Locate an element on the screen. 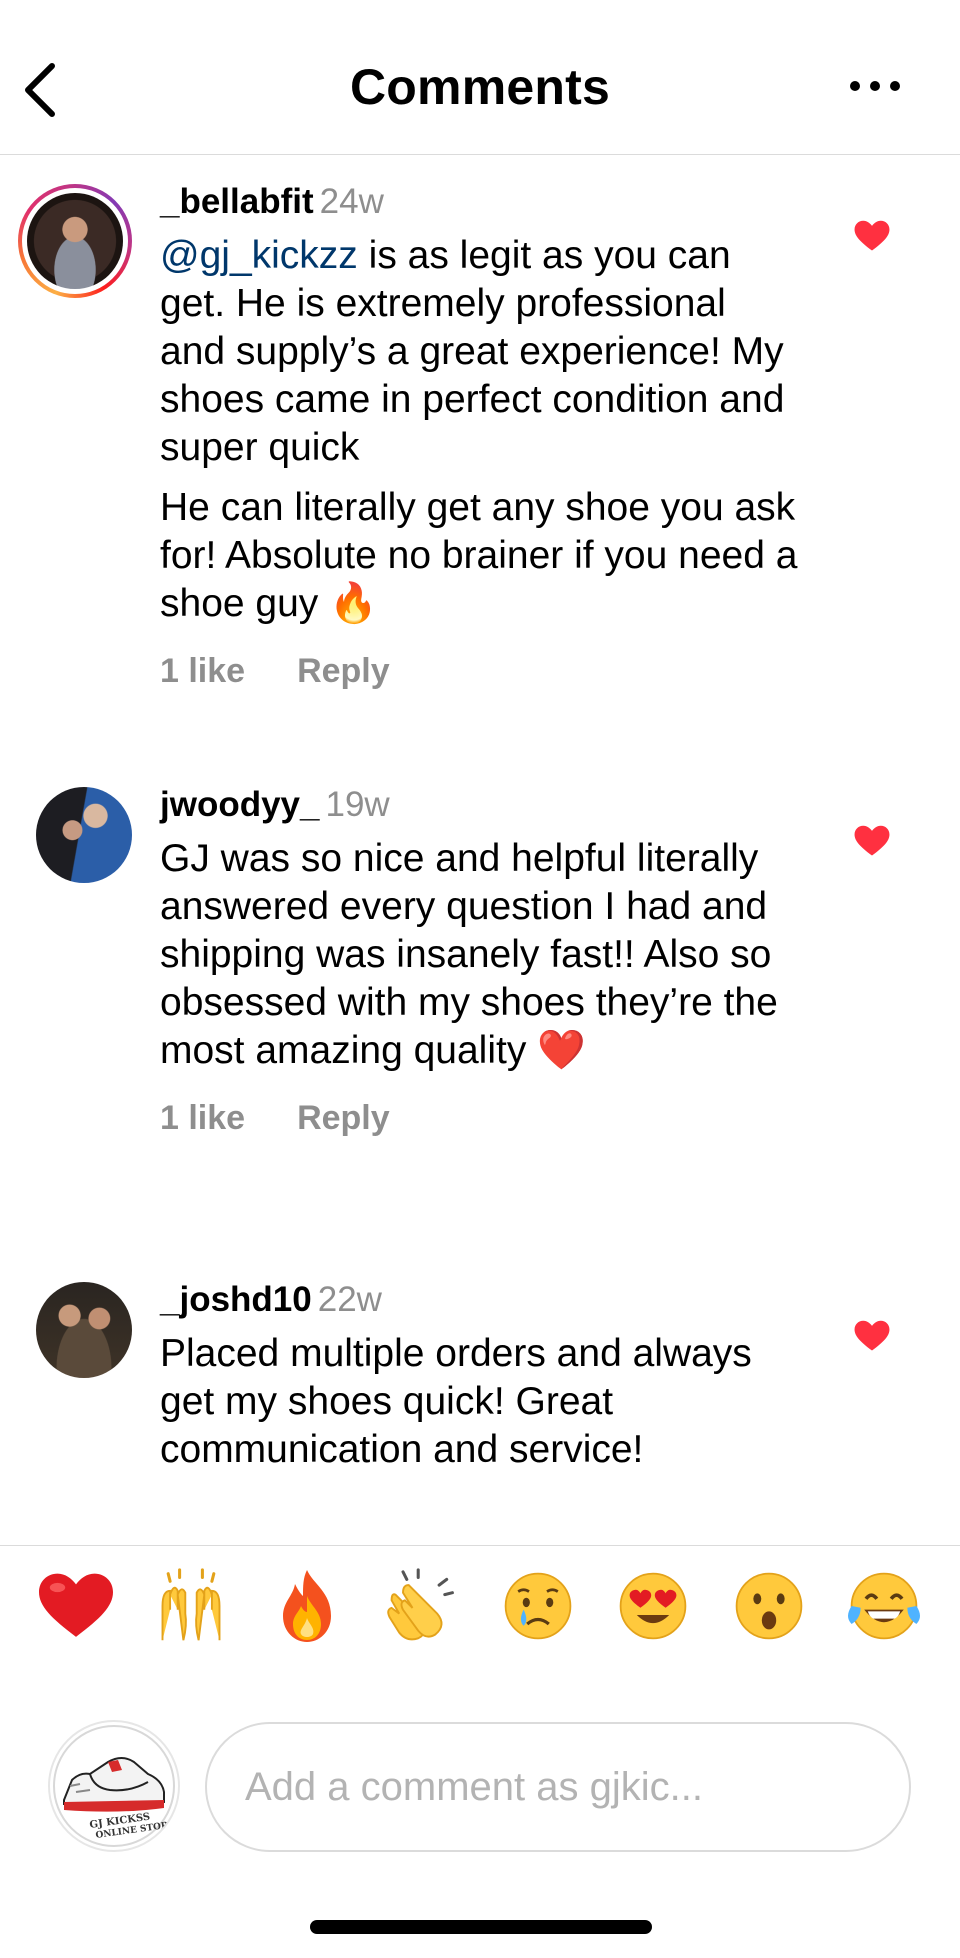 The height and width of the screenshot is (1958, 960). comment-username: _joshd10 is located at coordinates (236, 1299).